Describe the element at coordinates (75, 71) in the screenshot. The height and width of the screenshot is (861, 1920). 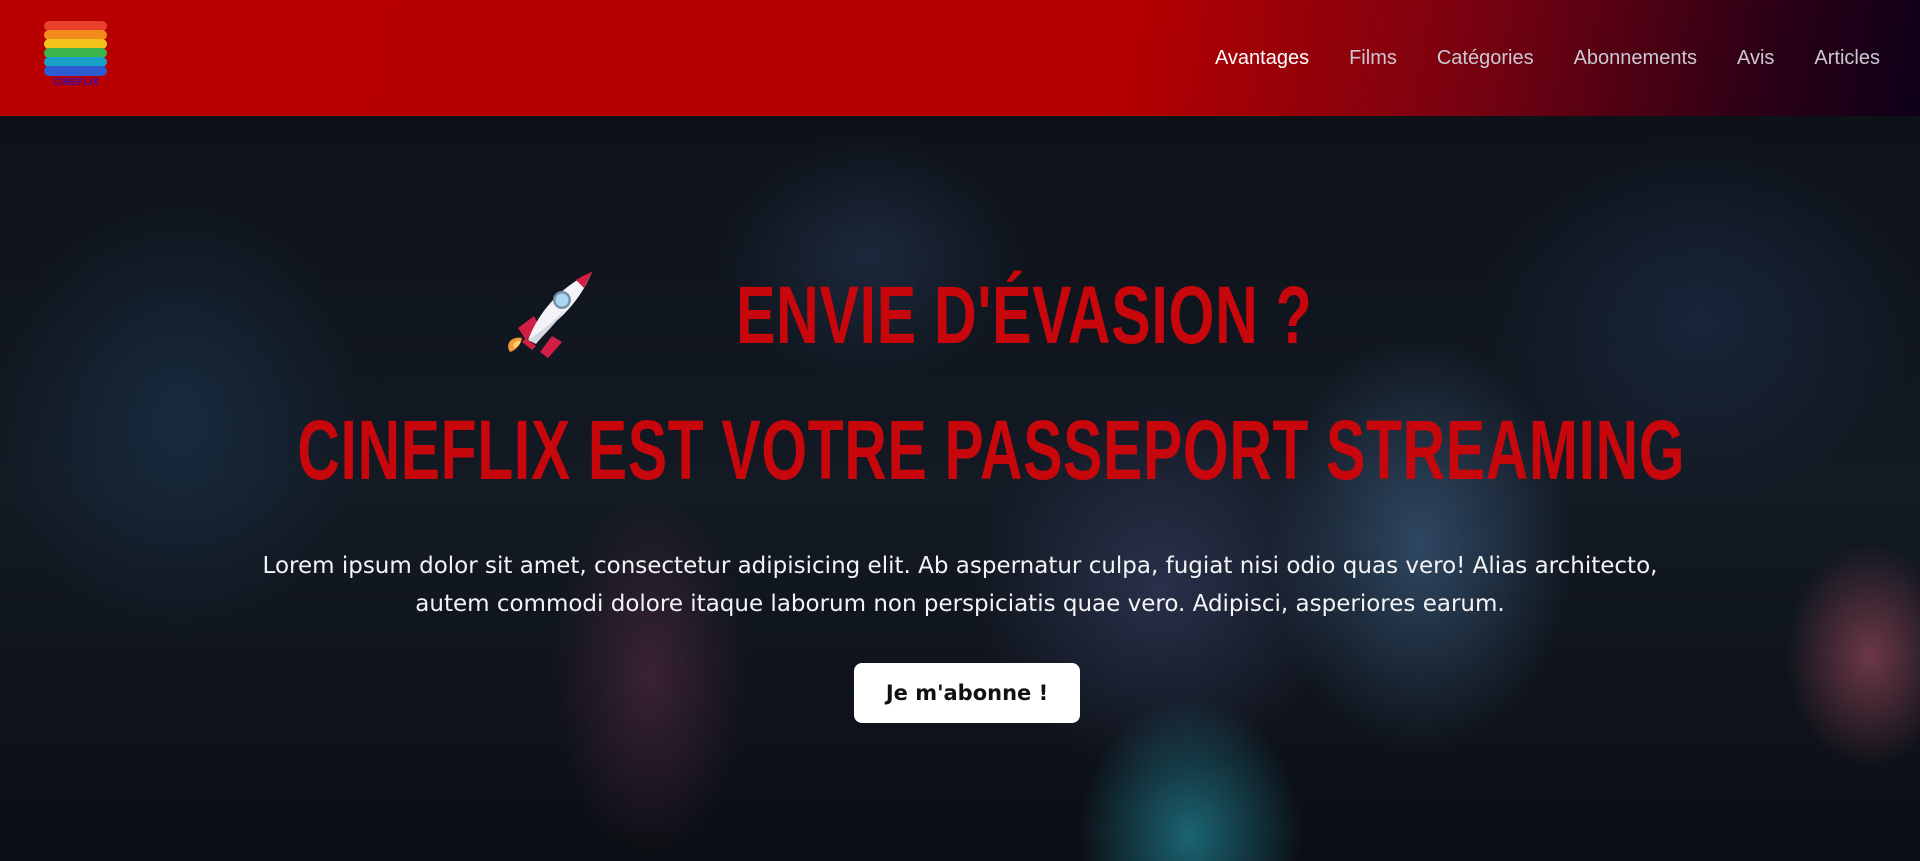
I see `logo-stripe-blue` at that location.